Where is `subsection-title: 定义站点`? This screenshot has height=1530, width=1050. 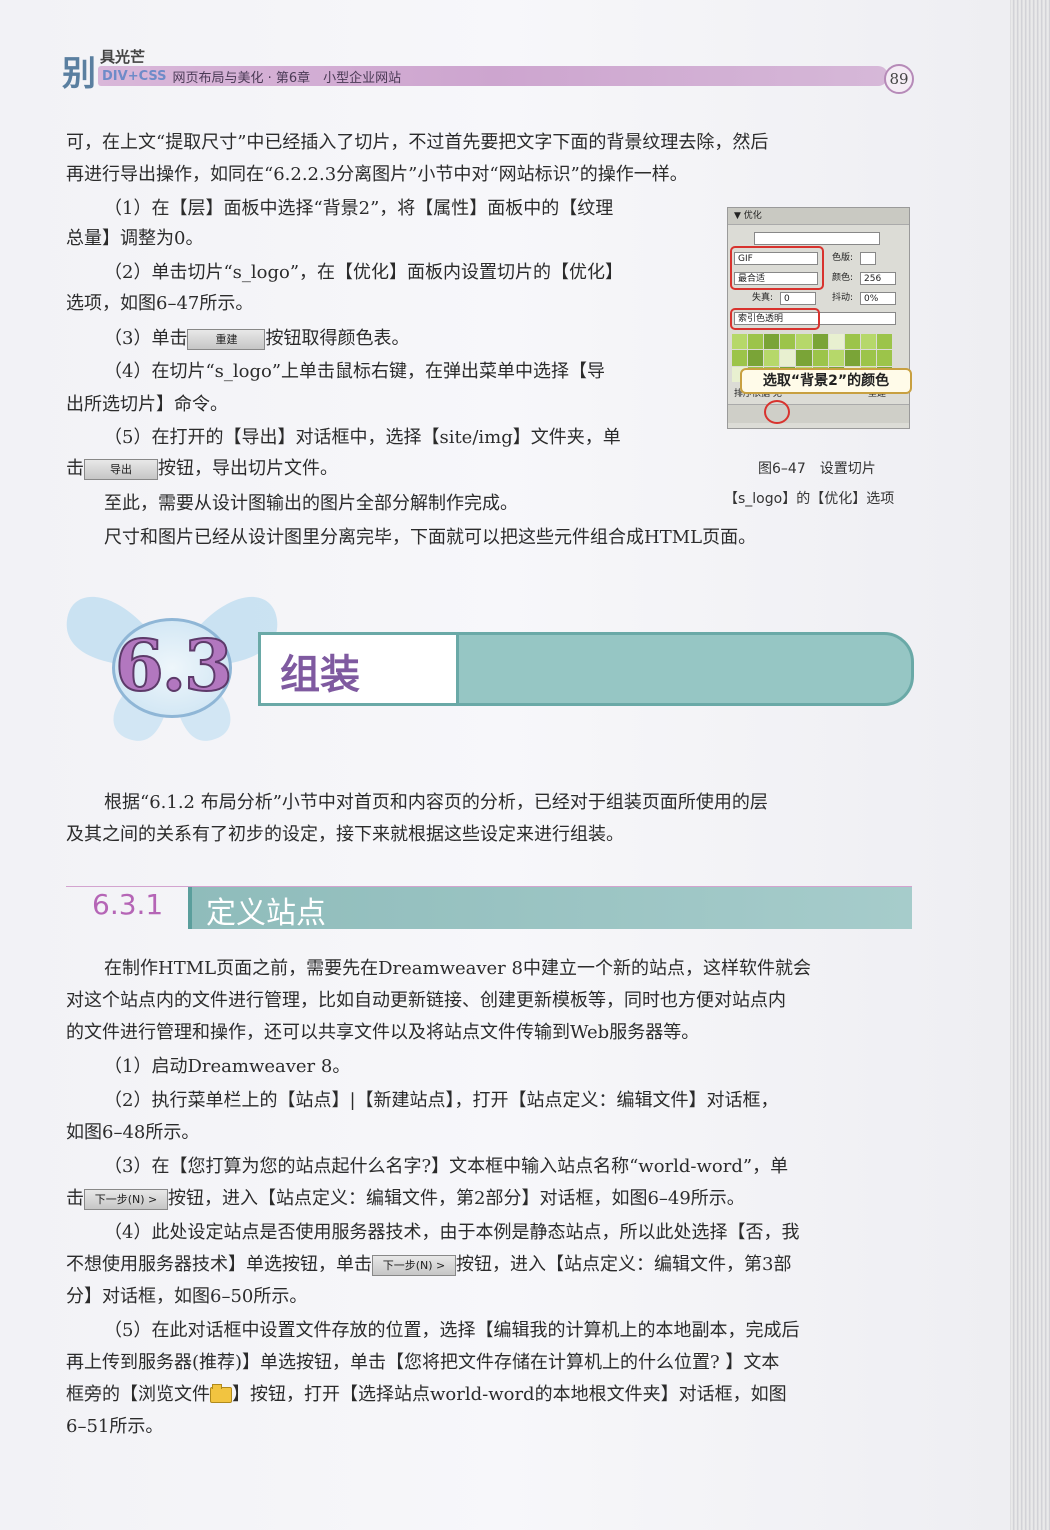 subsection-title: 定义站点 is located at coordinates (266, 913).